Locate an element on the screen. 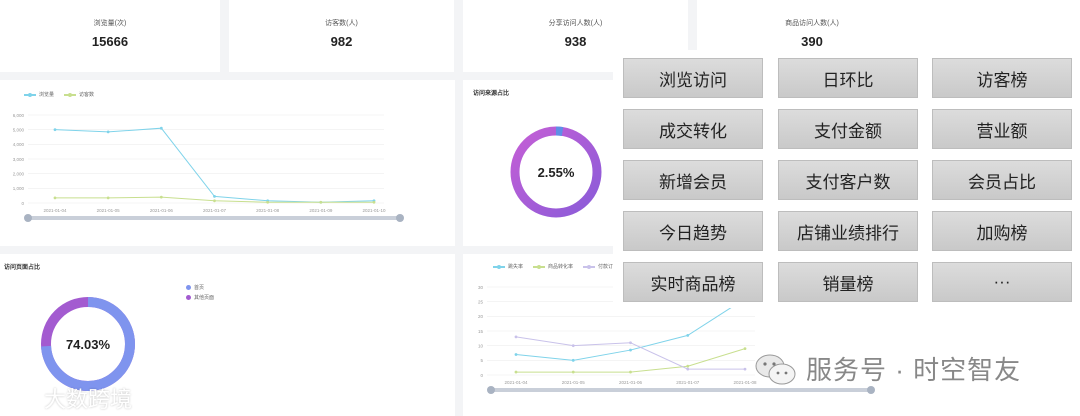 Image resolution: width=1080 pixels, height=416 pixels. y-tick-label: 5 is located at coordinates (481, 360).